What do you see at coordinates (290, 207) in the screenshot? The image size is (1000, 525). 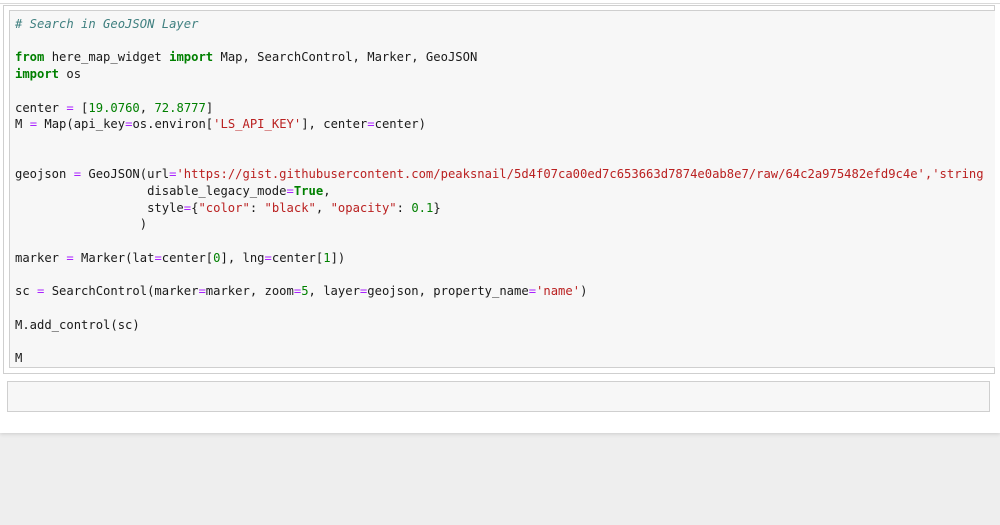 I see `code-token: "black"` at bounding box center [290, 207].